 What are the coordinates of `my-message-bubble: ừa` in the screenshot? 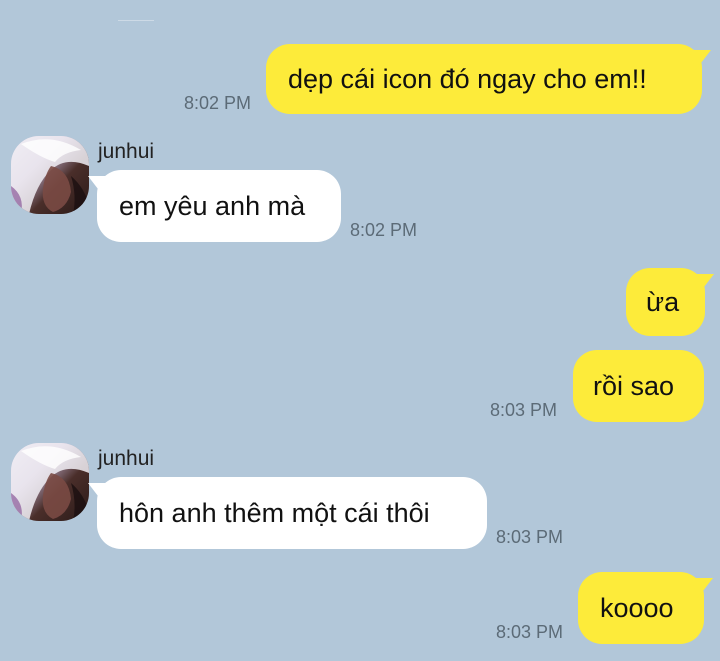 It's located at (665, 302).